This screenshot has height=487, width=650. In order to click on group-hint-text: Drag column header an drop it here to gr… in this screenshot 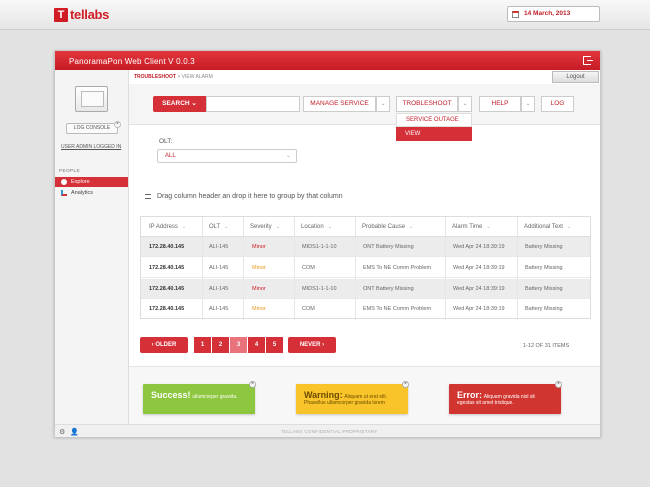, I will do `click(250, 196)`.